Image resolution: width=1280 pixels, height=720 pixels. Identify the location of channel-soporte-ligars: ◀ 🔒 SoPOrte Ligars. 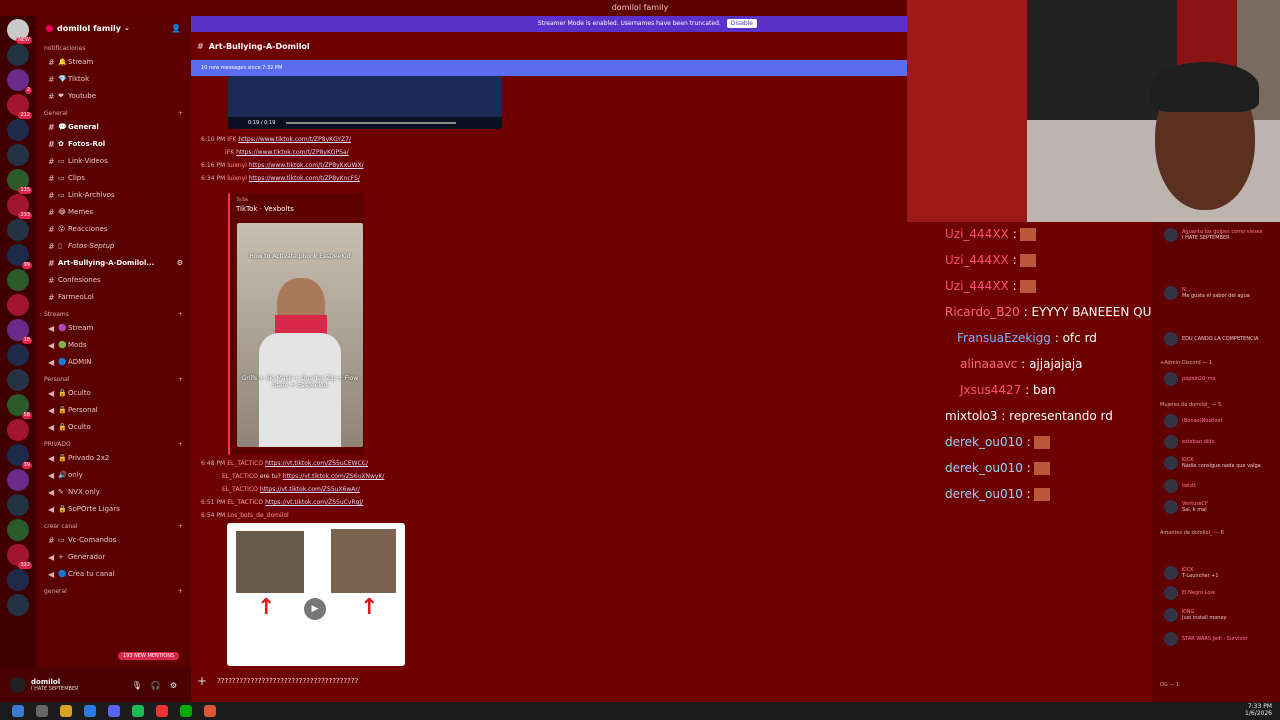
(113, 509).